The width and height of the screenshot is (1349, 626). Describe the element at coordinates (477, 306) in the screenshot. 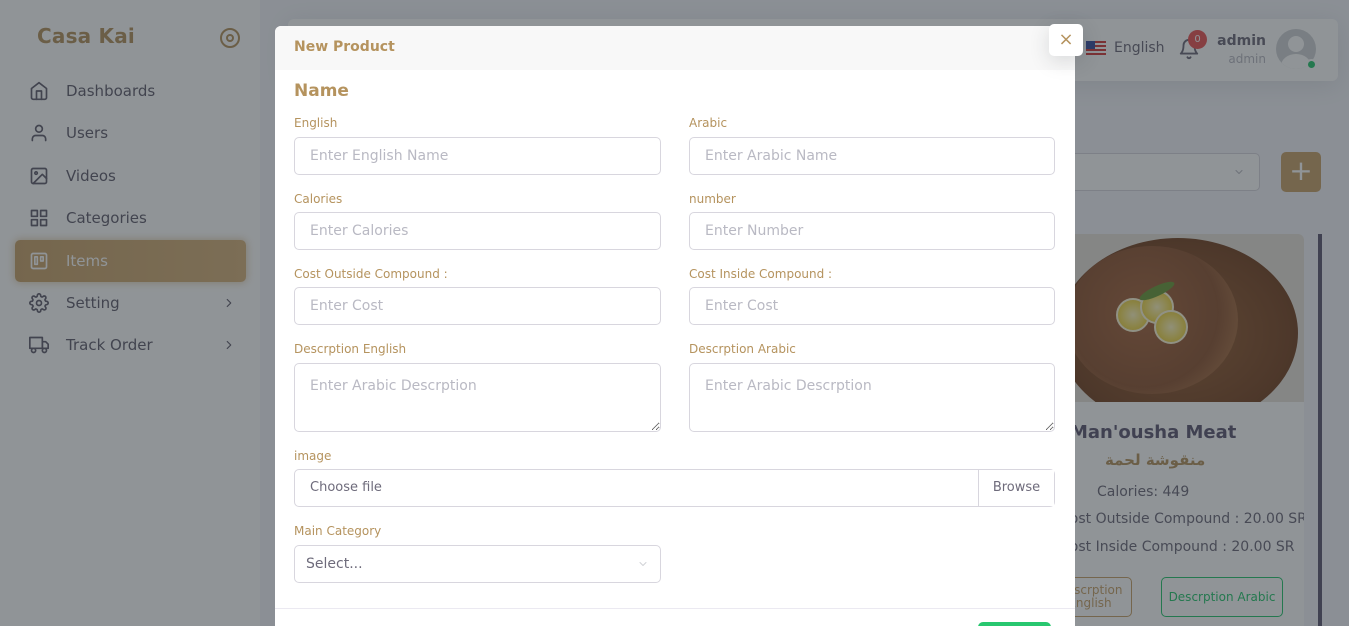

I see `cost-outside-input` at that location.